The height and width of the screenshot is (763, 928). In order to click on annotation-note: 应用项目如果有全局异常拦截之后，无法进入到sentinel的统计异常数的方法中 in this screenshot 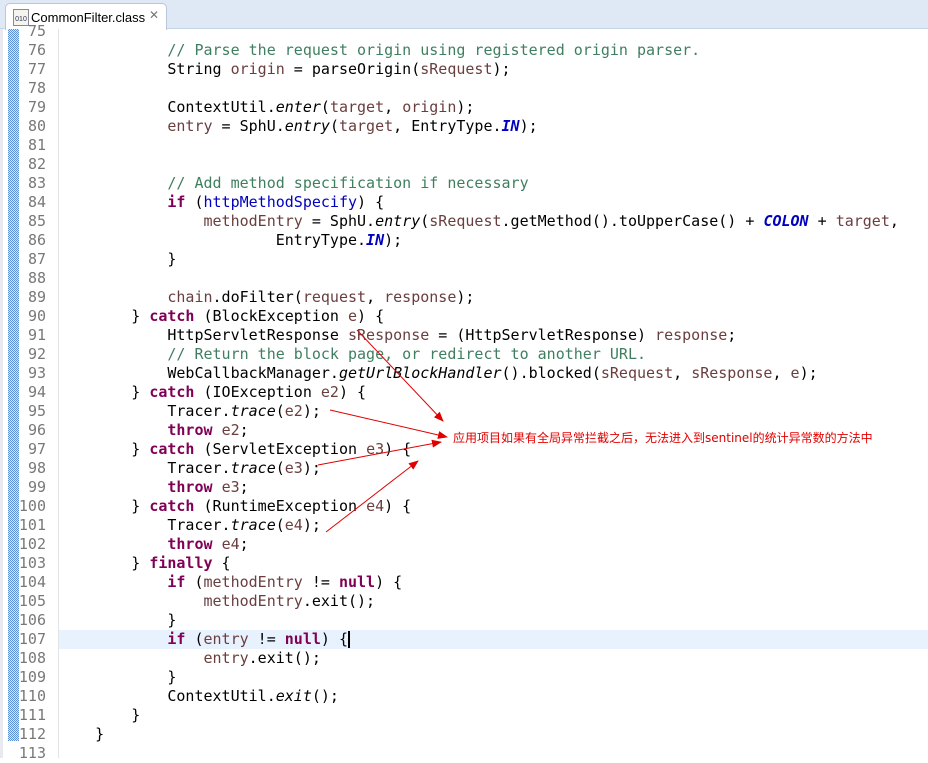, I will do `click(663, 438)`.